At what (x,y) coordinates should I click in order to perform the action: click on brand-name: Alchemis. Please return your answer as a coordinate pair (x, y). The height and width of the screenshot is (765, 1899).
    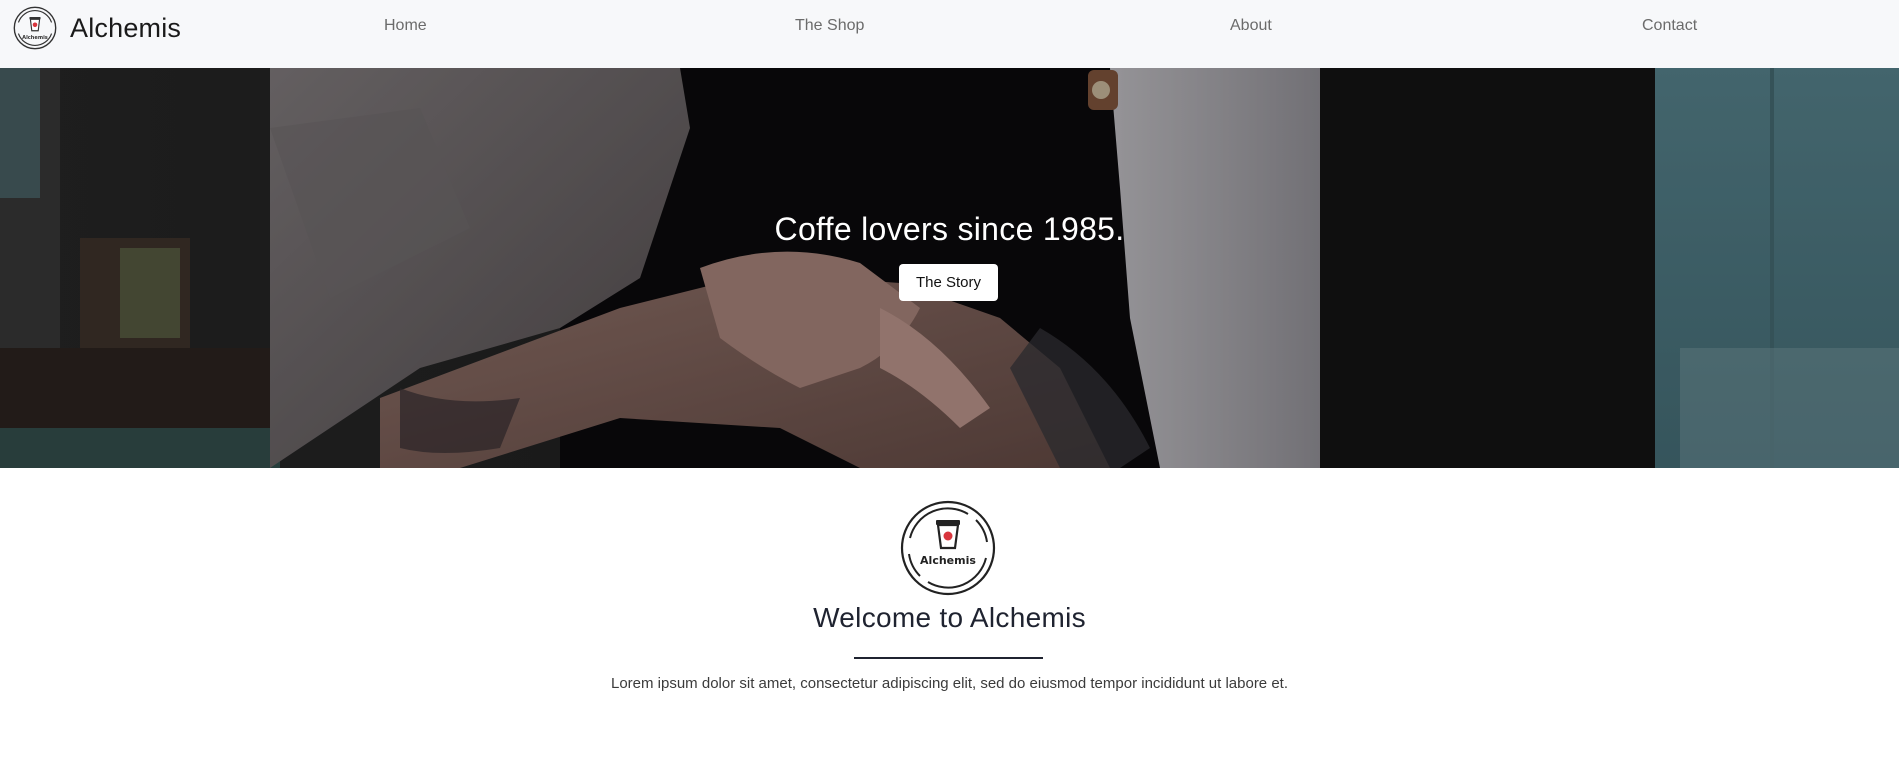
    Looking at the image, I should click on (126, 27).